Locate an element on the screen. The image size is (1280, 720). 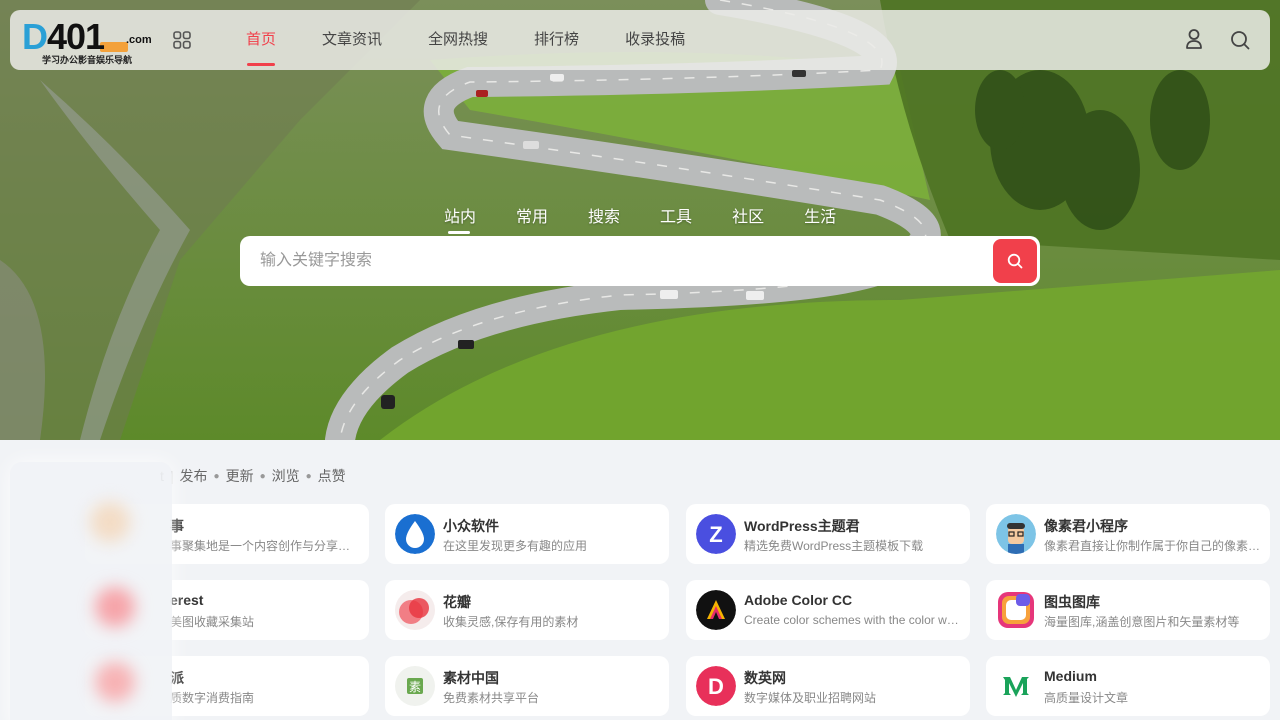
search-tab-community: 社区 is located at coordinates (748, 215).